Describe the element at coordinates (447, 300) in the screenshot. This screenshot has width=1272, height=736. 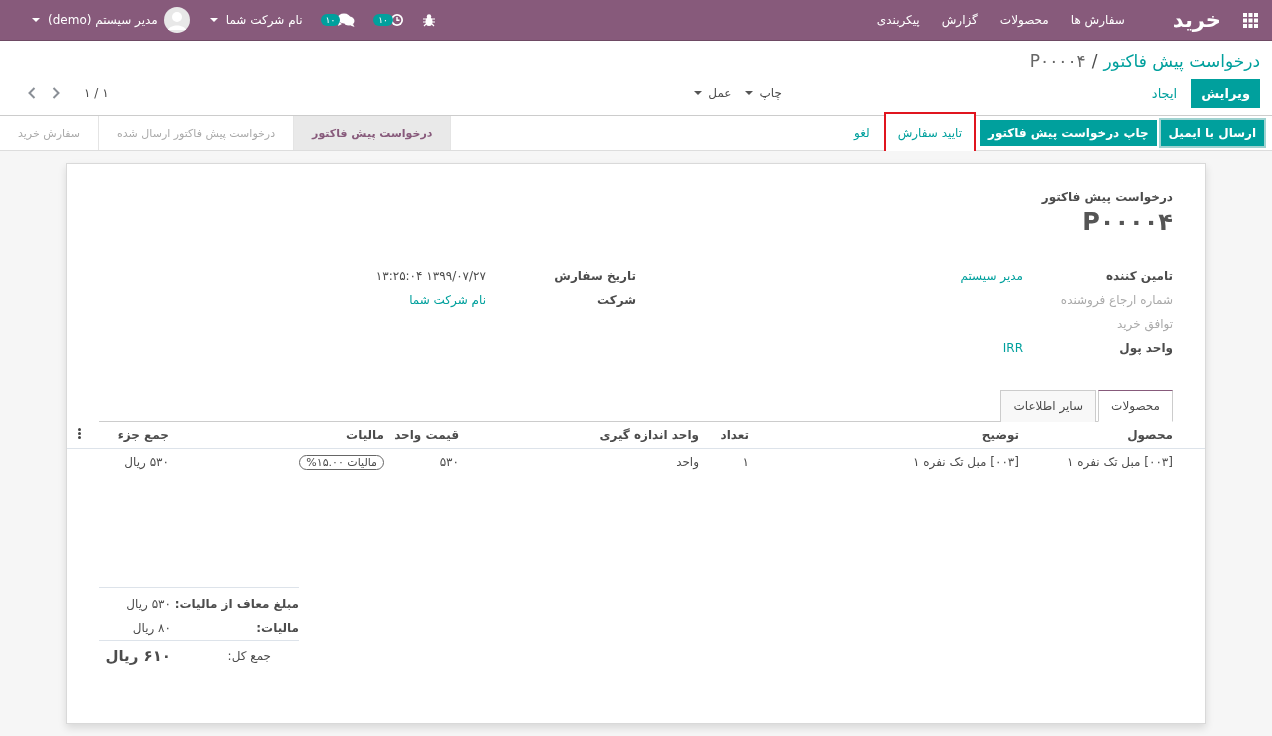
I see `field-value-link: نام شرکت شما` at that location.